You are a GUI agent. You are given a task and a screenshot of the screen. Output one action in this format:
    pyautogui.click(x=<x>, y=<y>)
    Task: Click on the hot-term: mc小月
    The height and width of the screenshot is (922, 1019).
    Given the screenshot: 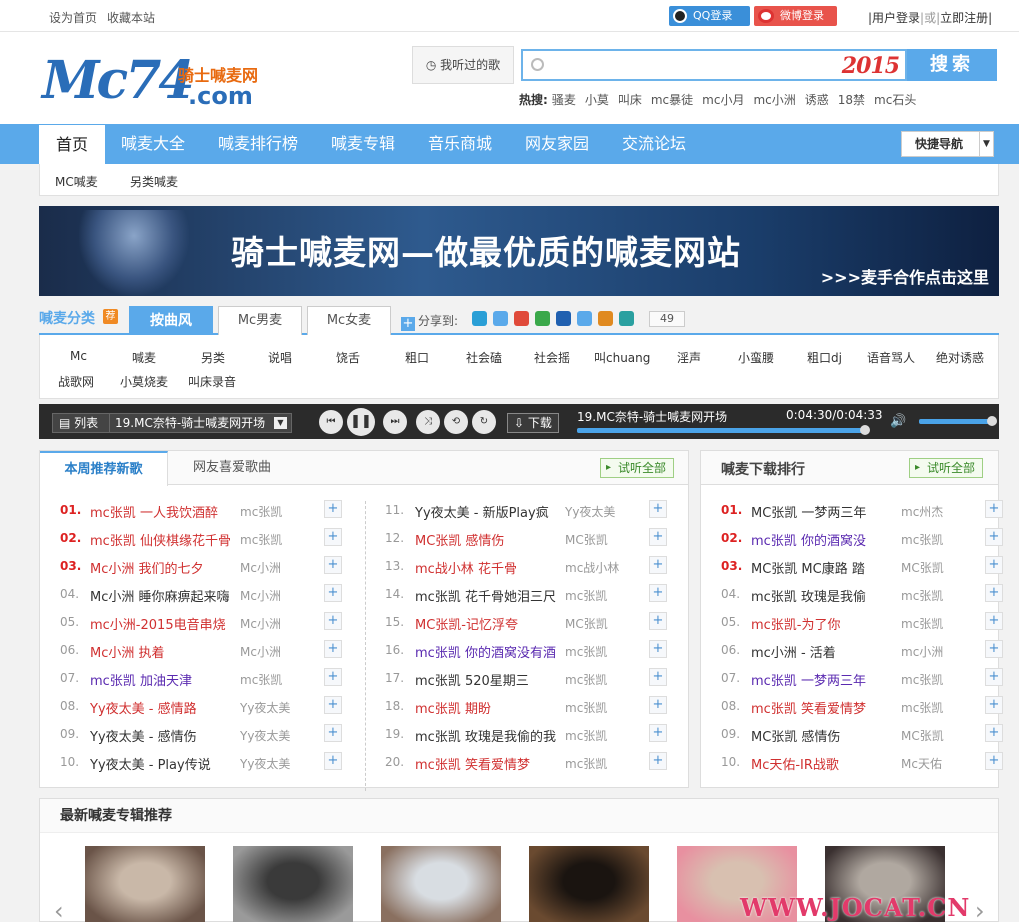 What is the action you would take?
    pyautogui.click(x=723, y=100)
    